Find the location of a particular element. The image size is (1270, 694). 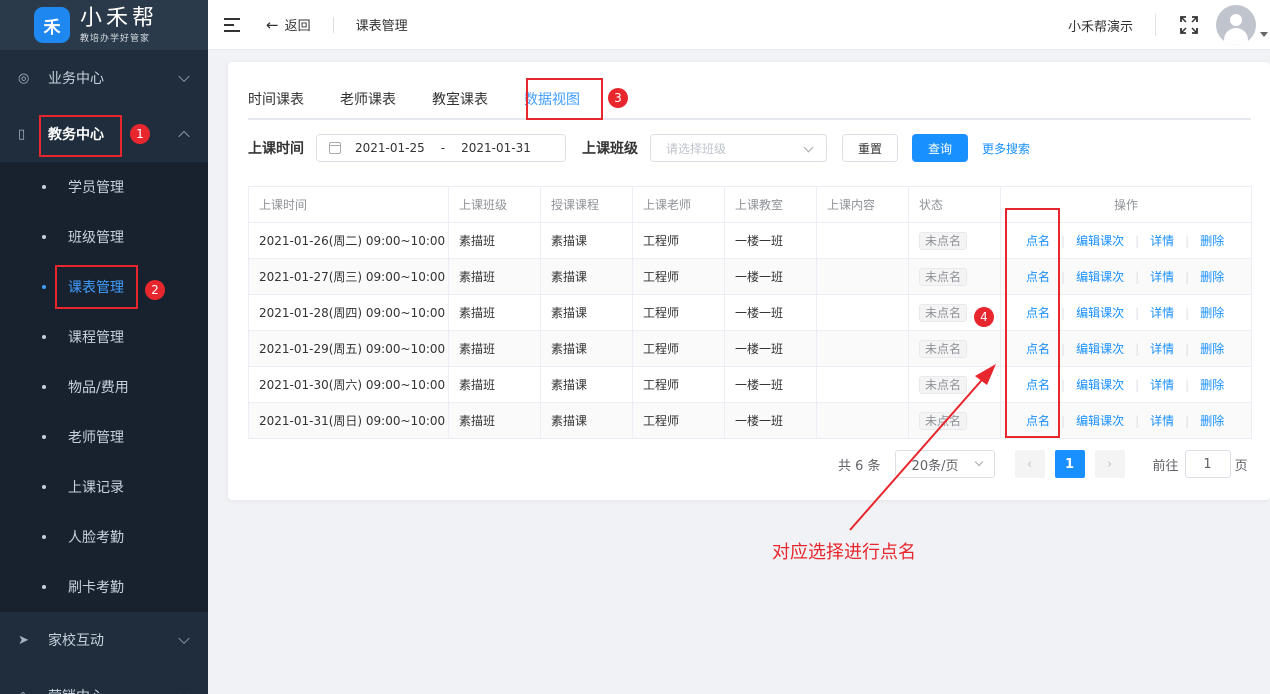

annotation-note: 对应选择进行点名 is located at coordinates (844, 552).